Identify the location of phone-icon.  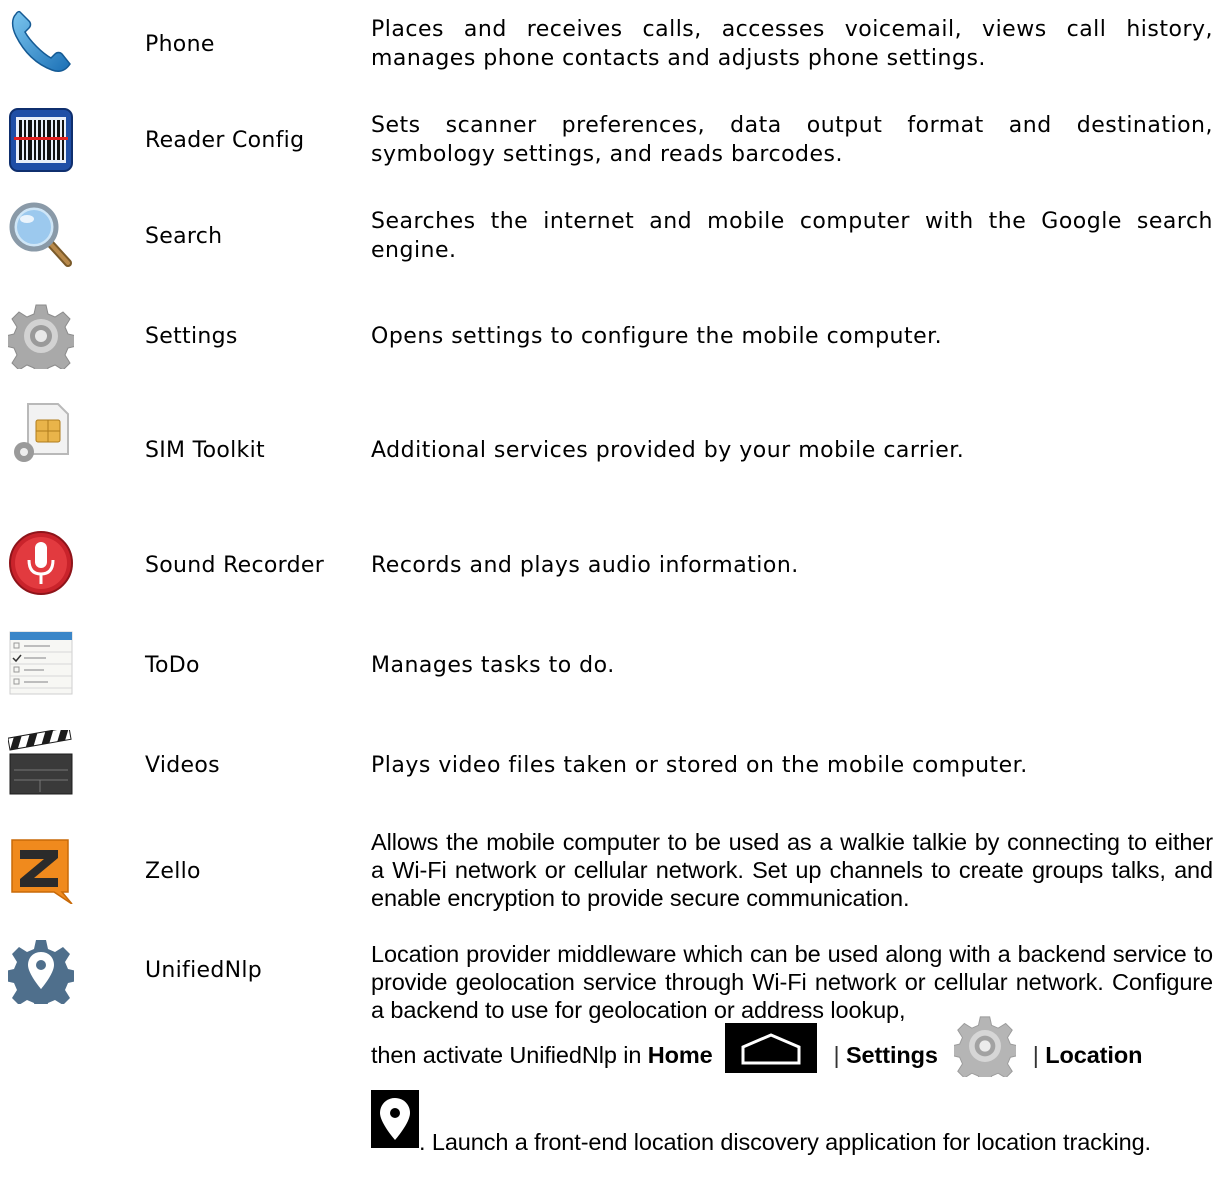
(41, 41).